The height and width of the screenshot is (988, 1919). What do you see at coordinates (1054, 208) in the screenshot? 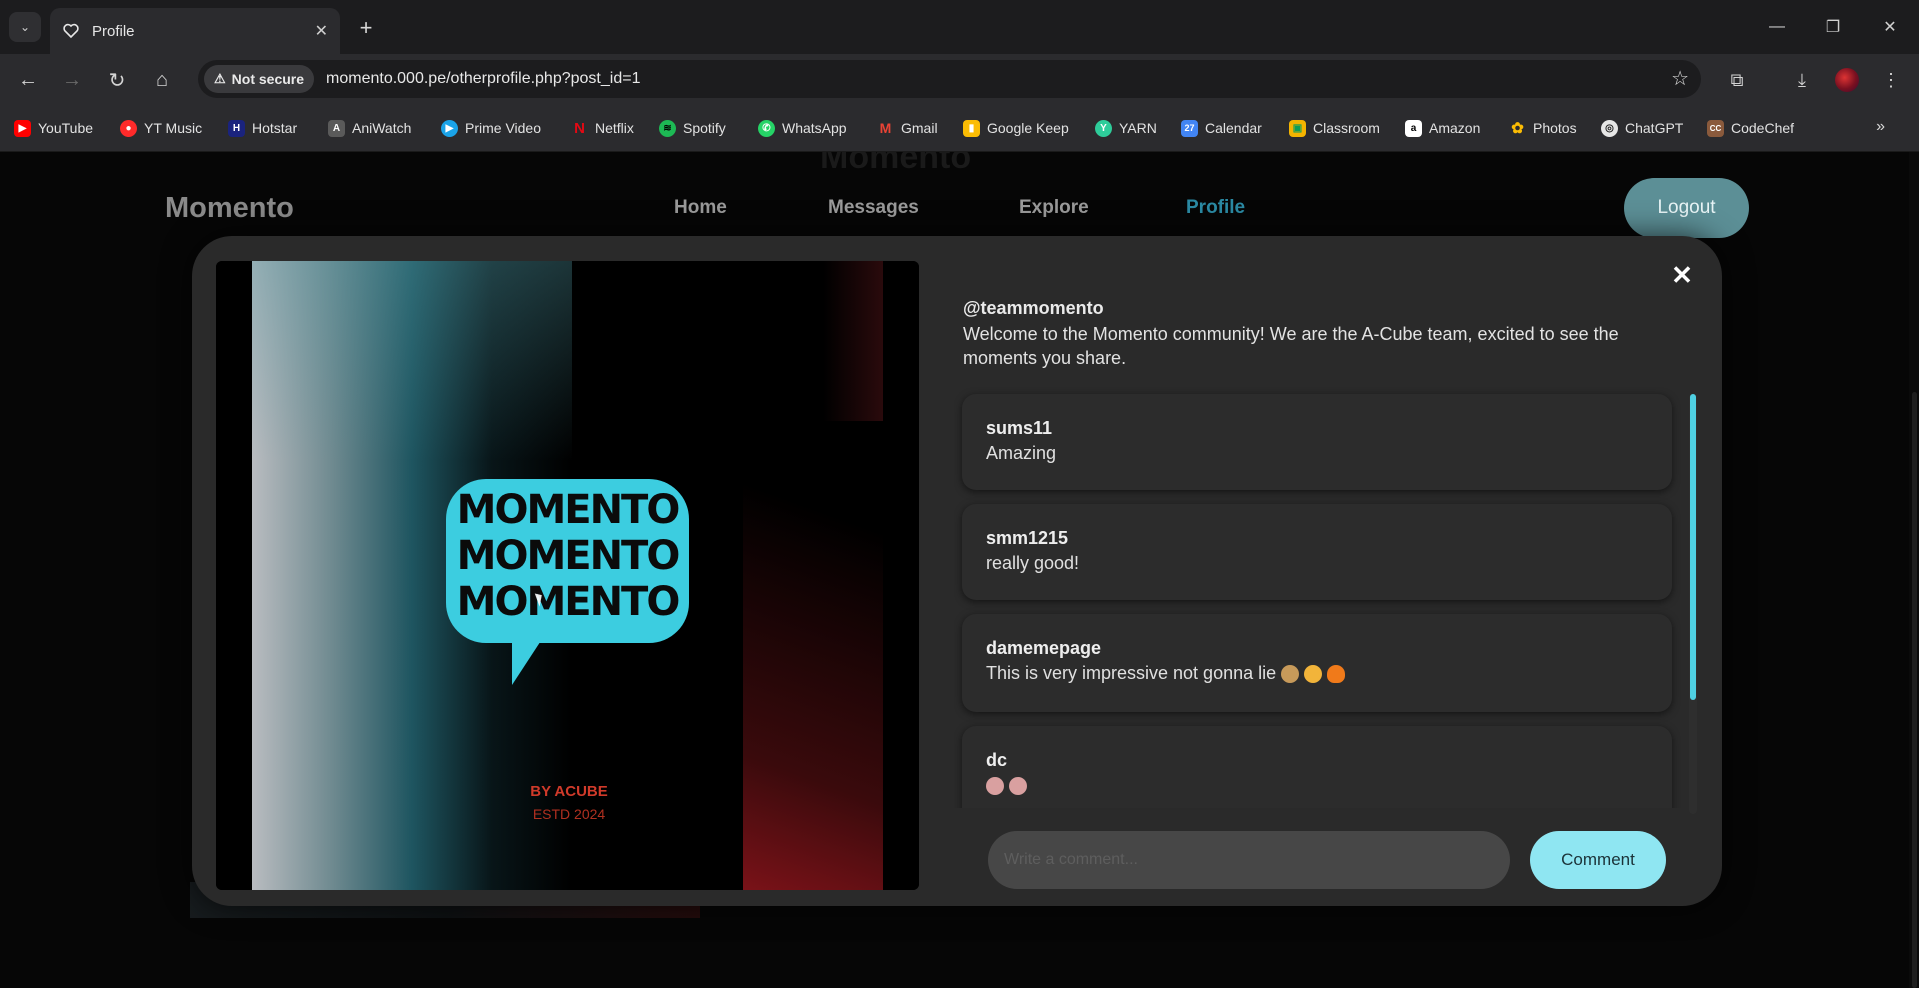
I see `nav-explore: Explore` at bounding box center [1054, 208].